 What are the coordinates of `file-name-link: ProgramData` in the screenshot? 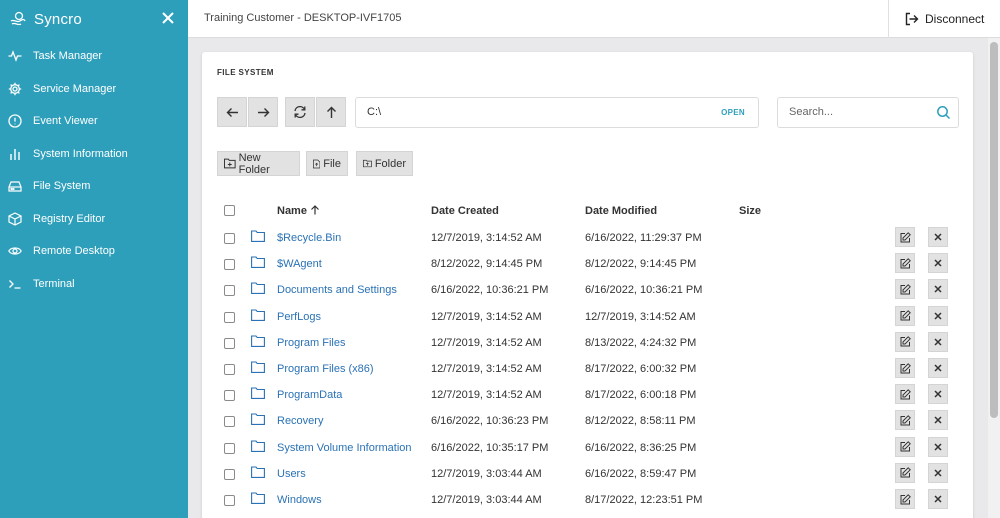 It's located at (309, 395).